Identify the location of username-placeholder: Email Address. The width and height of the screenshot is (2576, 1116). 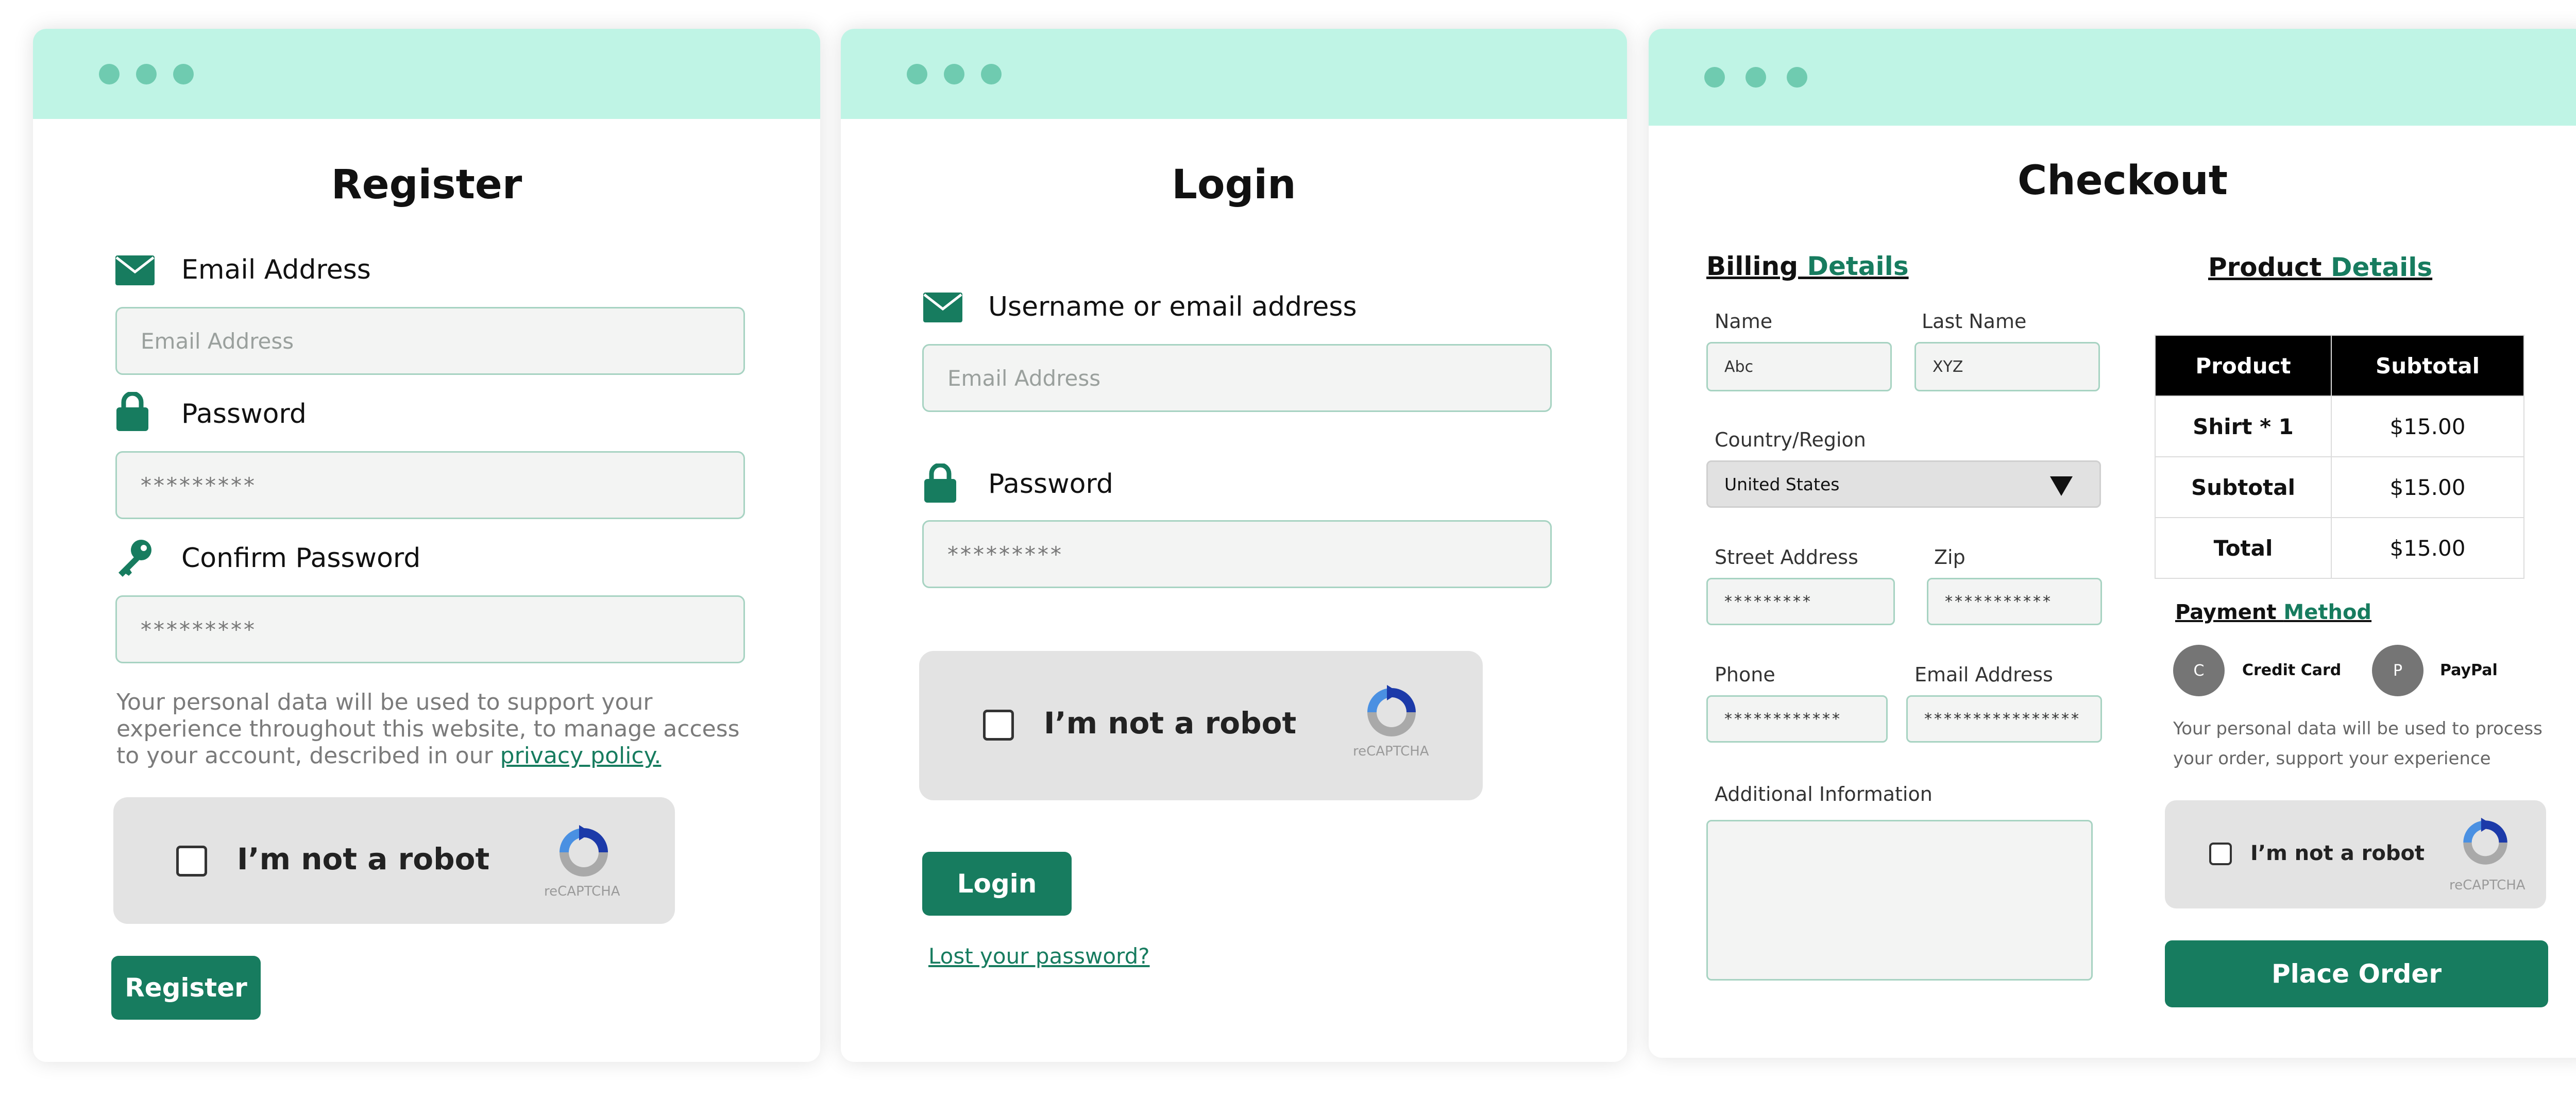
(1024, 378).